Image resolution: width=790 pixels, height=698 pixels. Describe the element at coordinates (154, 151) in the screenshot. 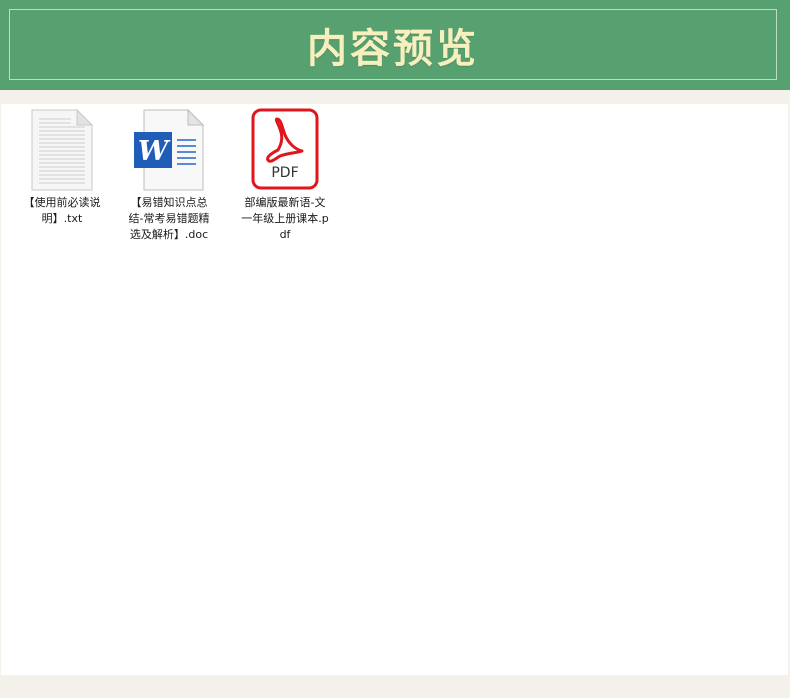

I see `word-icon-letter: W` at that location.